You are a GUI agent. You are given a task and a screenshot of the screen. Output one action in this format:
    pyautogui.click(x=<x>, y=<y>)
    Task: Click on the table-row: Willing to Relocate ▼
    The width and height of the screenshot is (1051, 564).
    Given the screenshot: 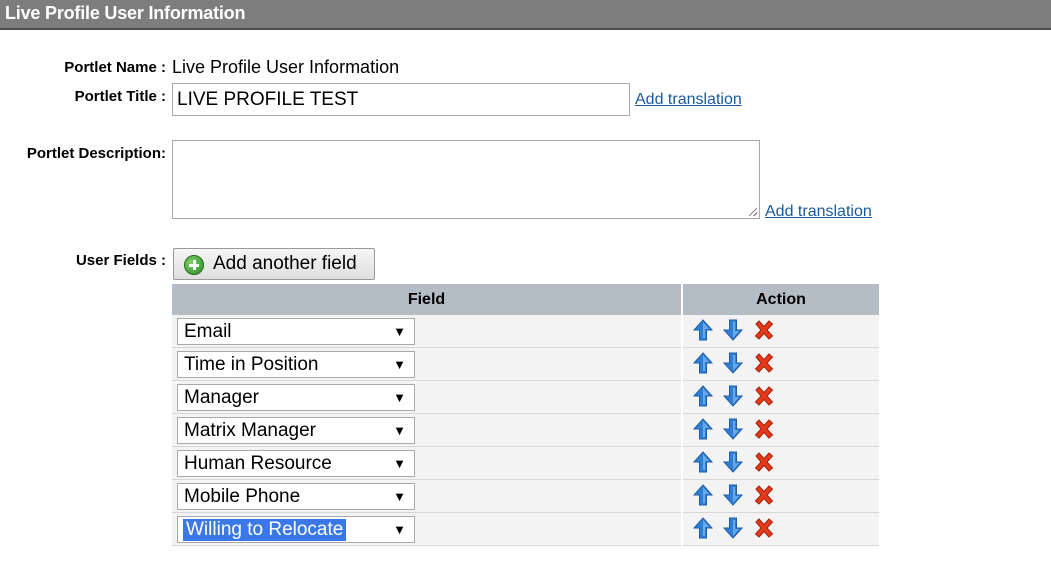 What is the action you would take?
    pyautogui.click(x=525, y=529)
    